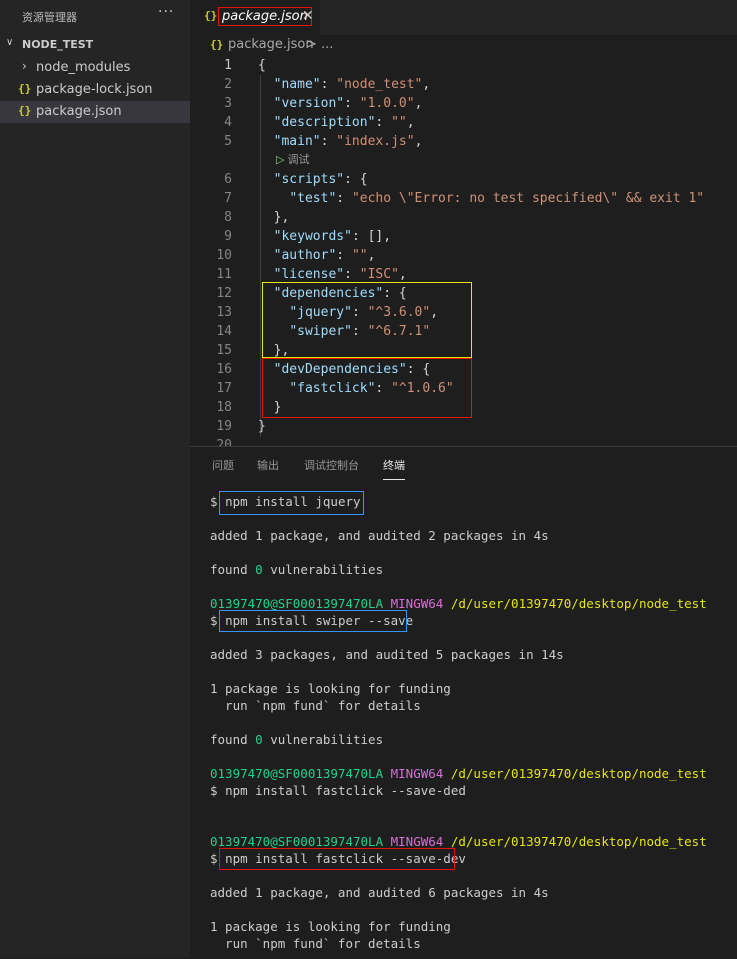 Image resolution: width=737 pixels, height=959 pixels. Describe the element at coordinates (49, 17) in the screenshot. I see `explorer-title: 资源管理器` at that location.